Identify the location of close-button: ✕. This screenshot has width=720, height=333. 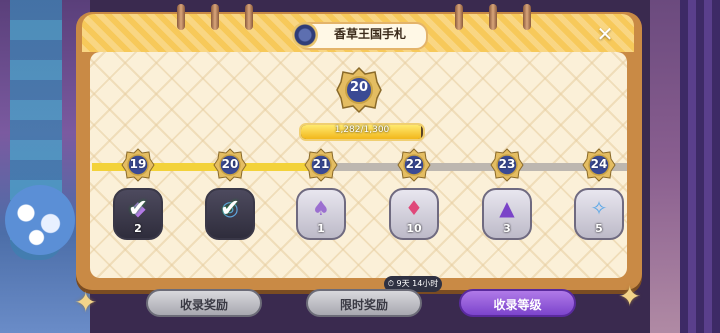
(605, 34).